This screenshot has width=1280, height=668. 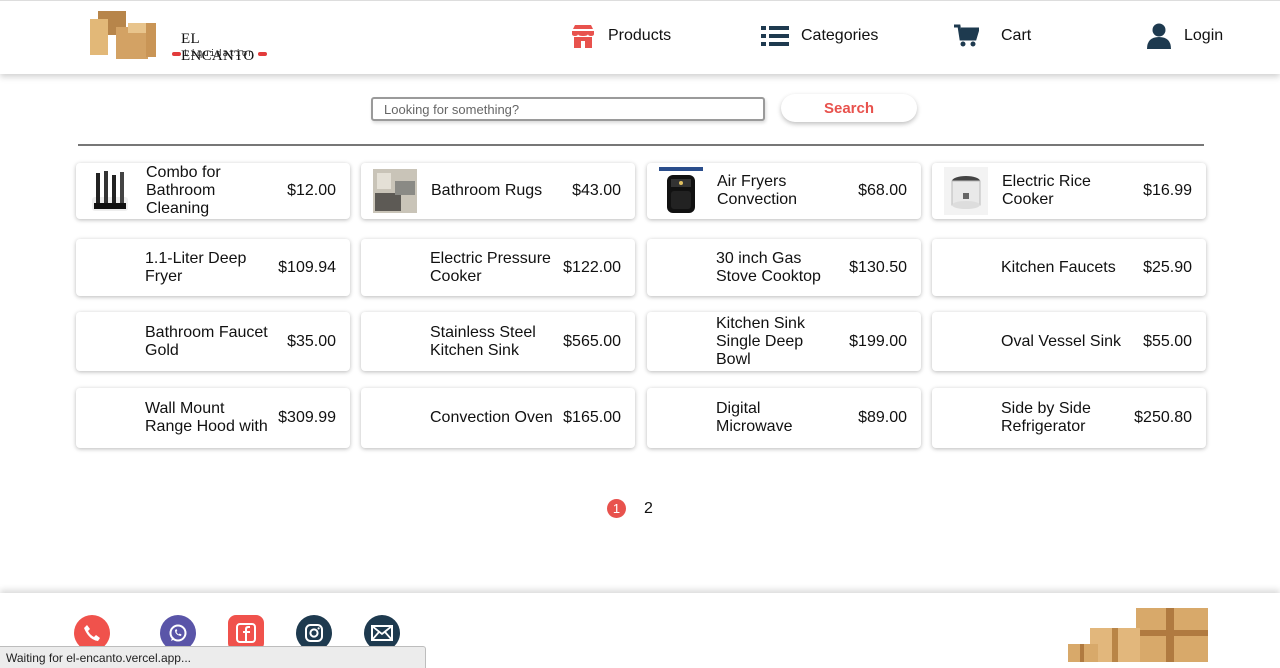 What do you see at coordinates (493, 191) in the screenshot?
I see `product-name: Bathroom Rugs` at bounding box center [493, 191].